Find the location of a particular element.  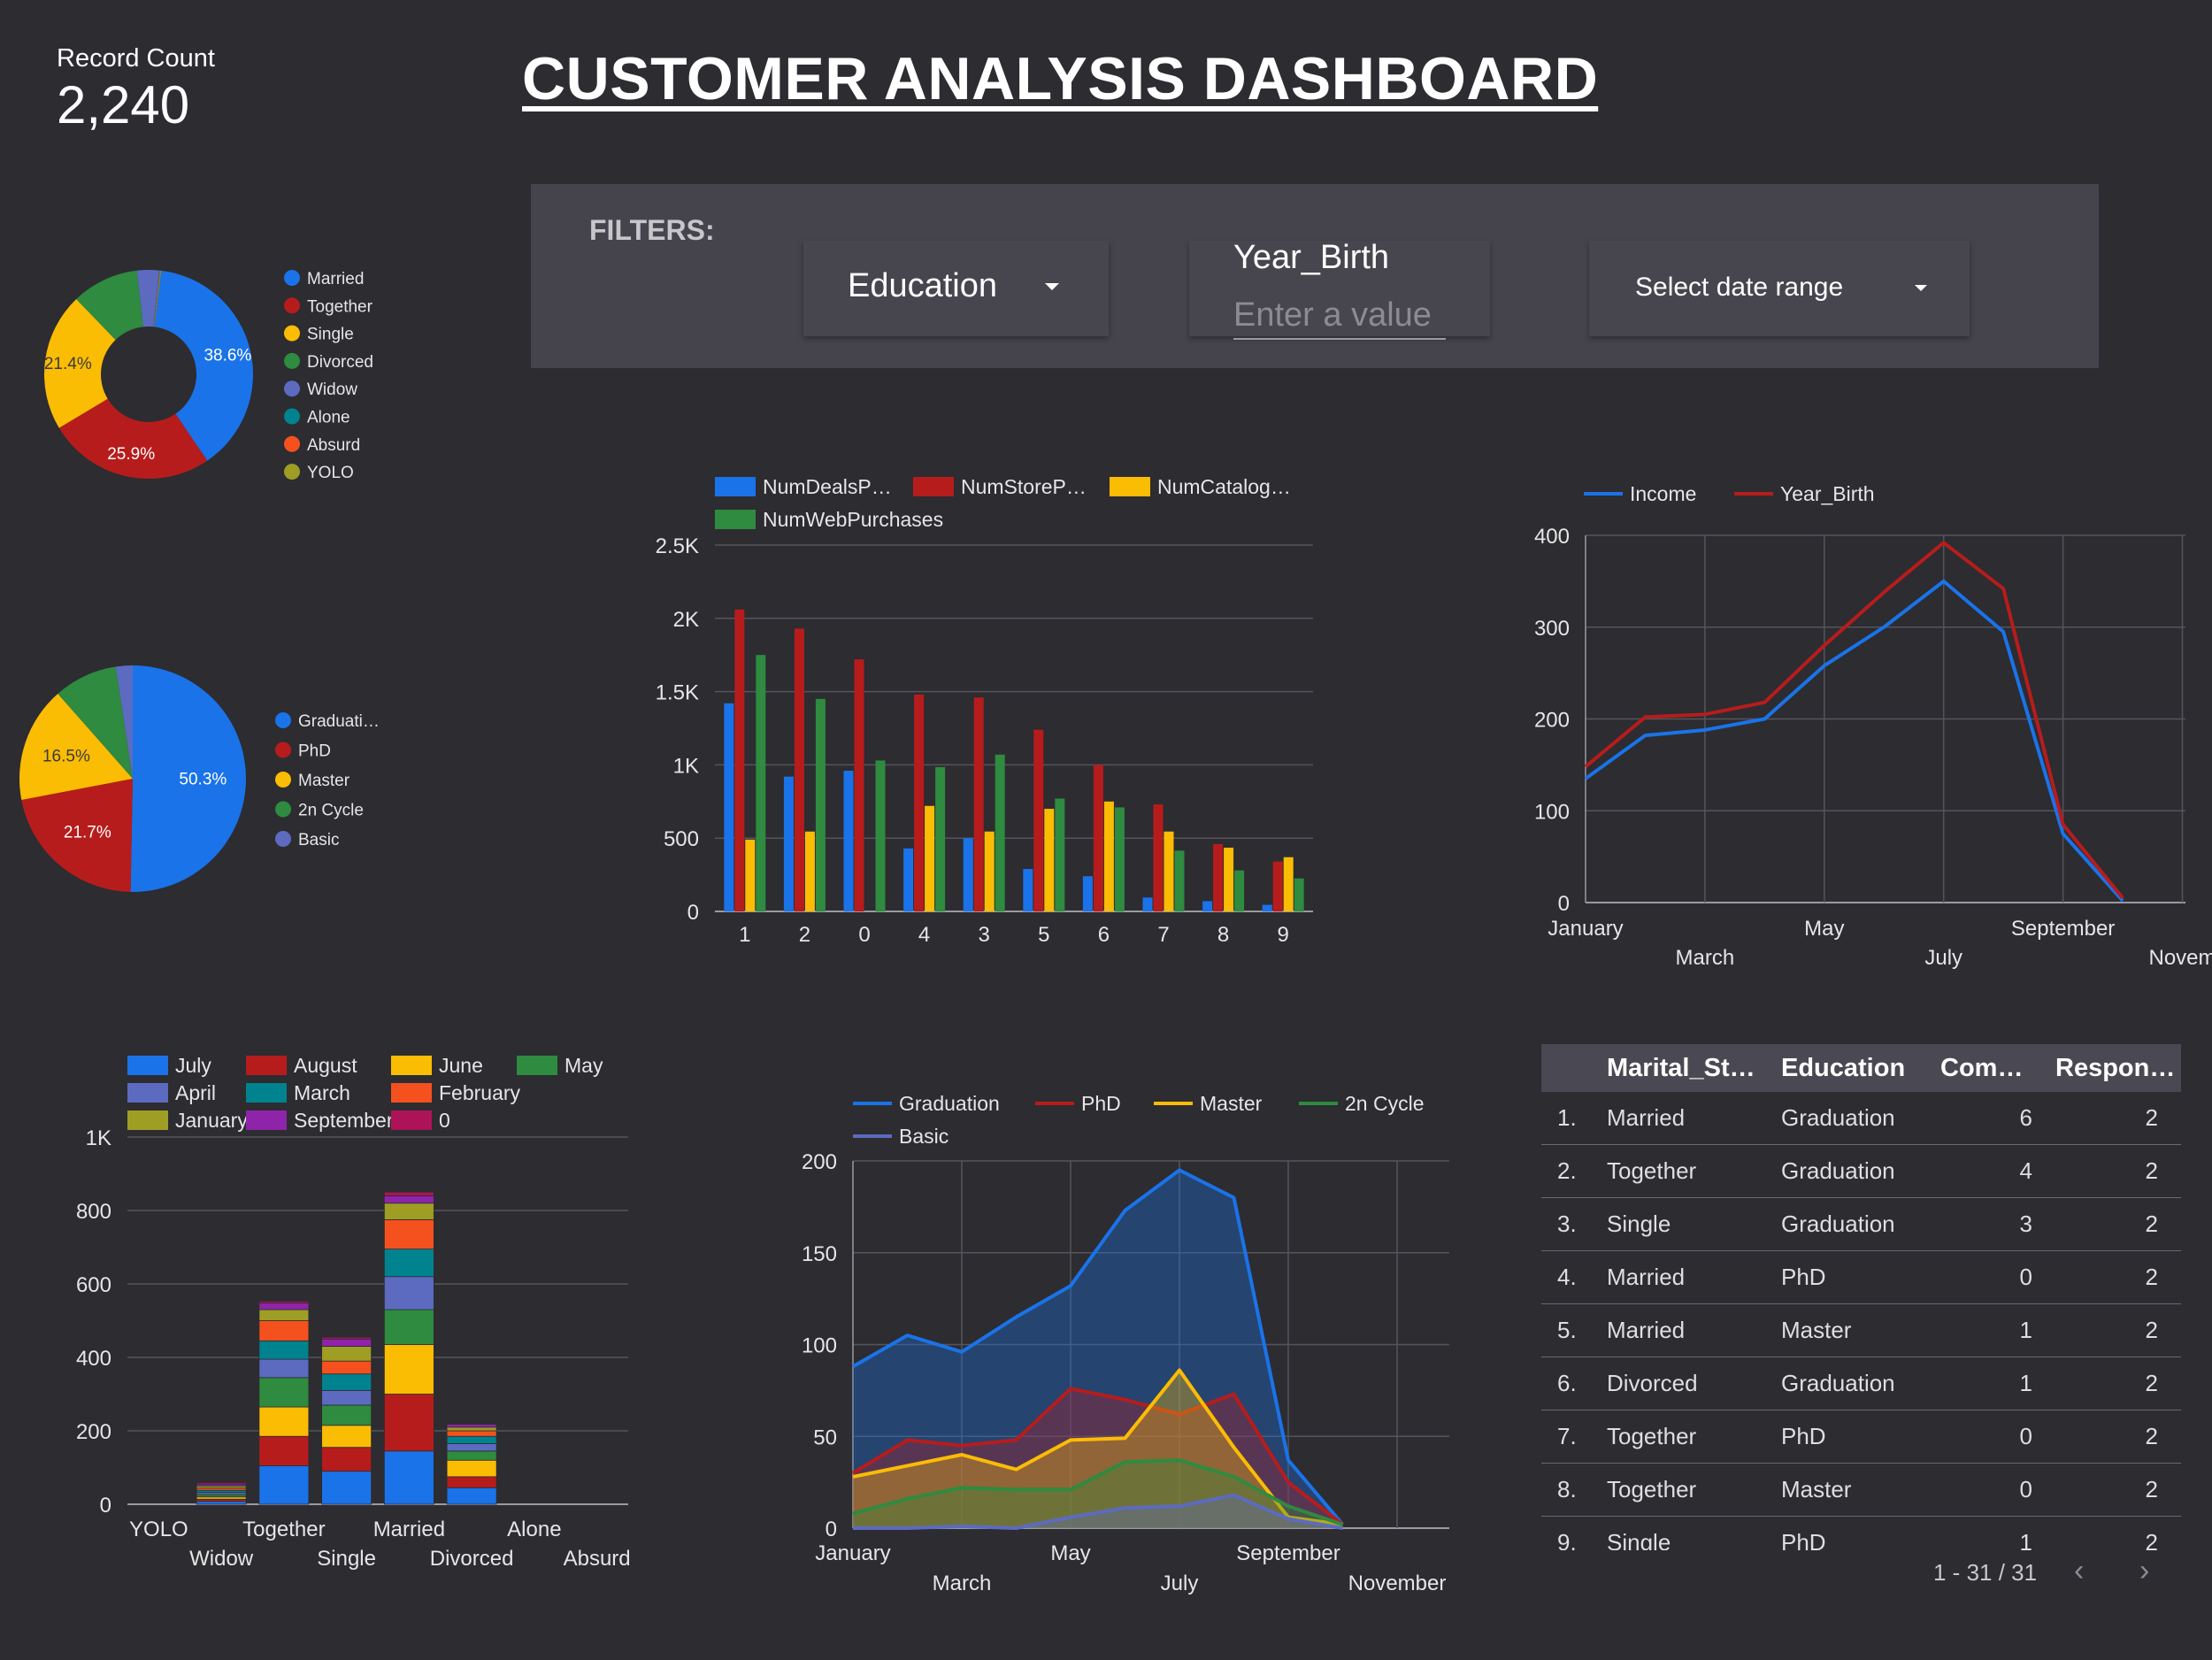

x-tick-label: March is located at coordinates (1706, 958).